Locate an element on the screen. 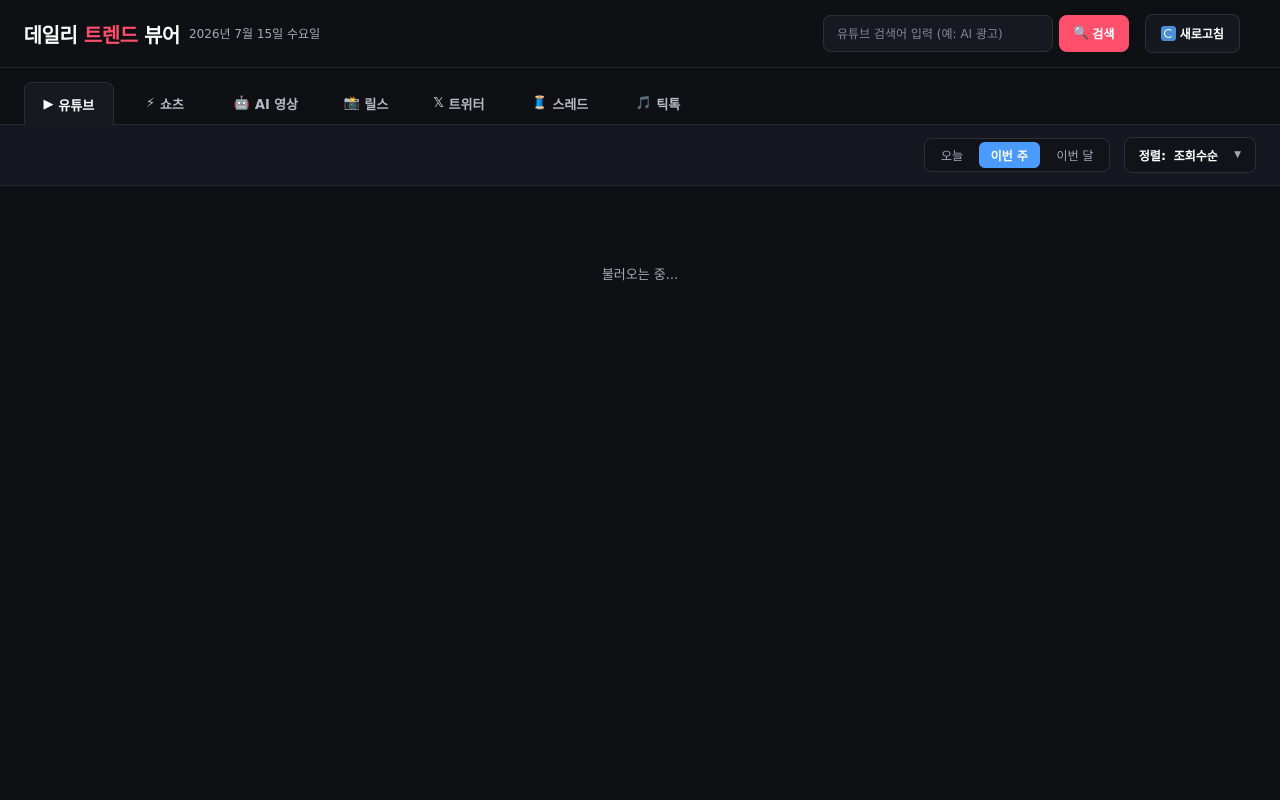  camera-icon: 📸 is located at coordinates (351, 103).